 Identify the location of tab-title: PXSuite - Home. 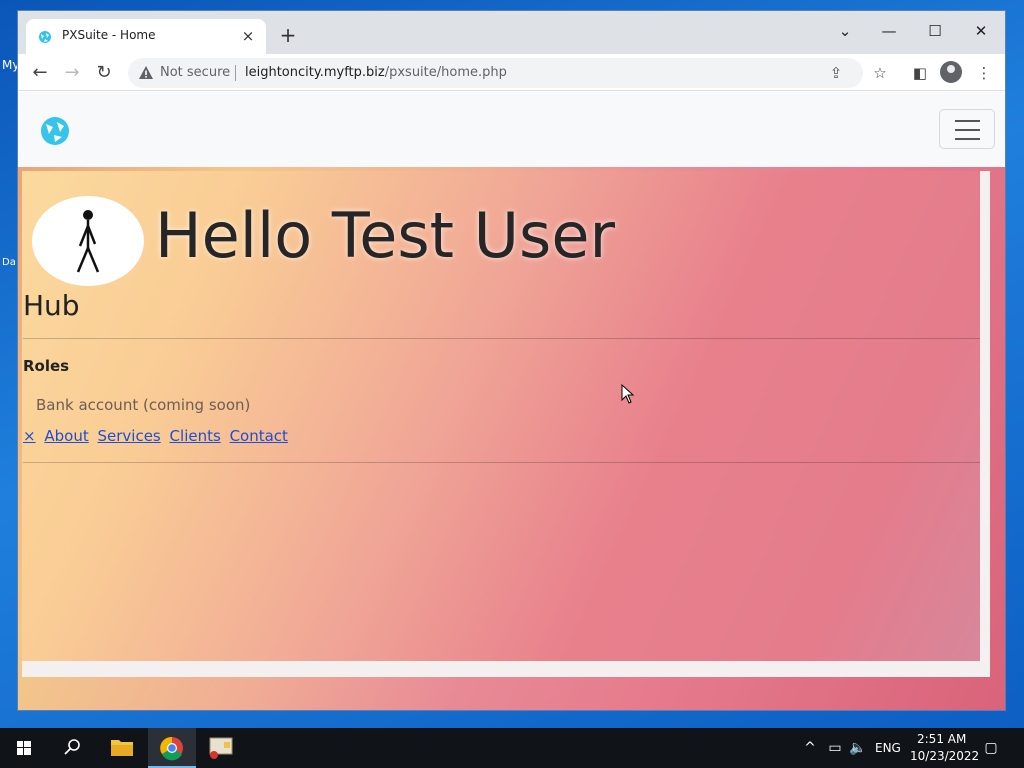
(109, 35).